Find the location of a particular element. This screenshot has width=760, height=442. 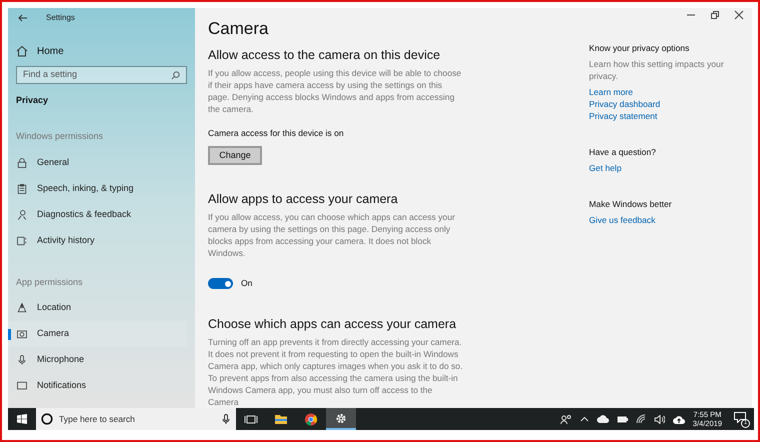

home-icon is located at coordinates (22, 51).